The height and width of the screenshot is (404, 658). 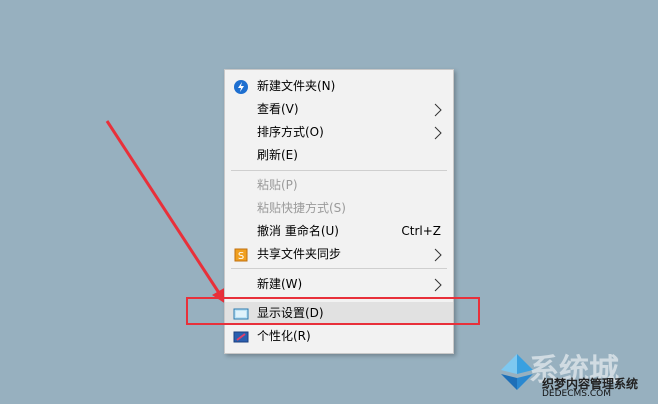 What do you see at coordinates (339, 284) in the screenshot?
I see `menu-item-new: 新建(W)` at bounding box center [339, 284].